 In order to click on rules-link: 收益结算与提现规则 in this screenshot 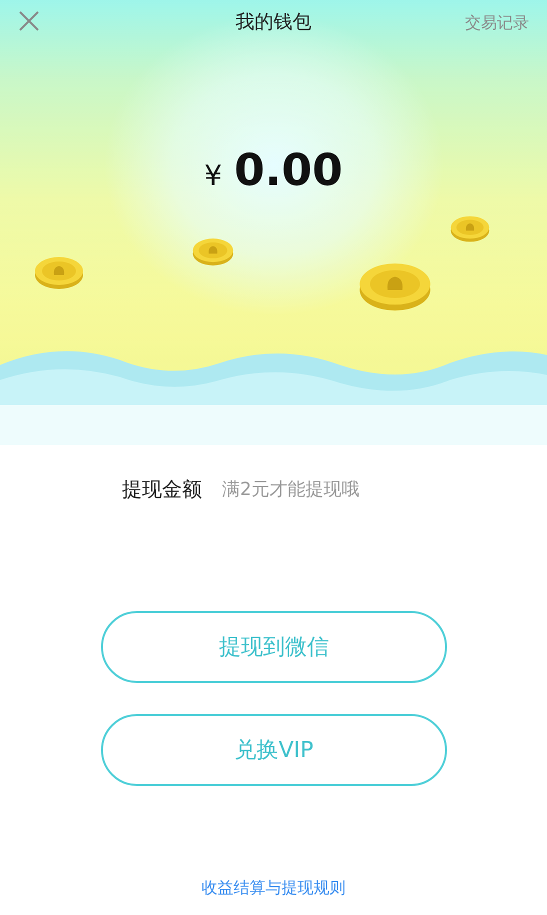, I will do `click(274, 887)`.